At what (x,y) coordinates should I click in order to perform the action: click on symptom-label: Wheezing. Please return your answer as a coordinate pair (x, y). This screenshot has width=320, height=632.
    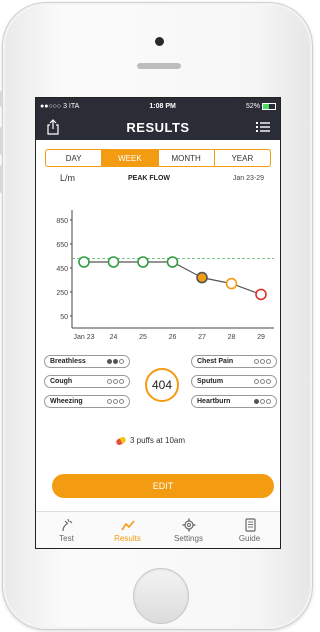
    Looking at the image, I should click on (66, 401).